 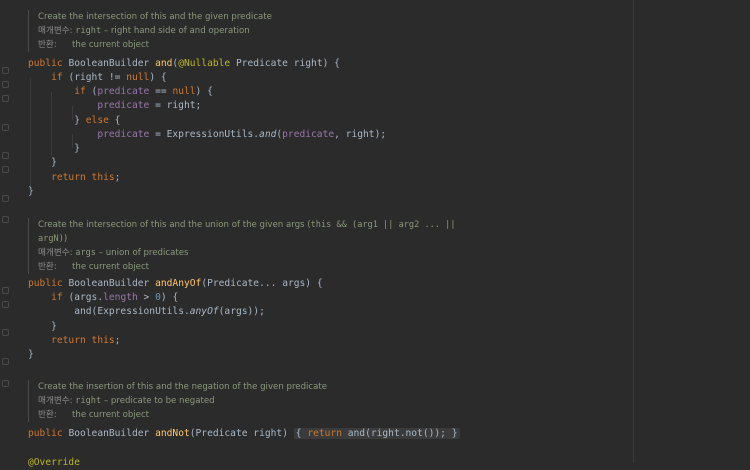 What do you see at coordinates (143, 91) in the screenshot?
I see `code-line: if (predicate == null) {` at bounding box center [143, 91].